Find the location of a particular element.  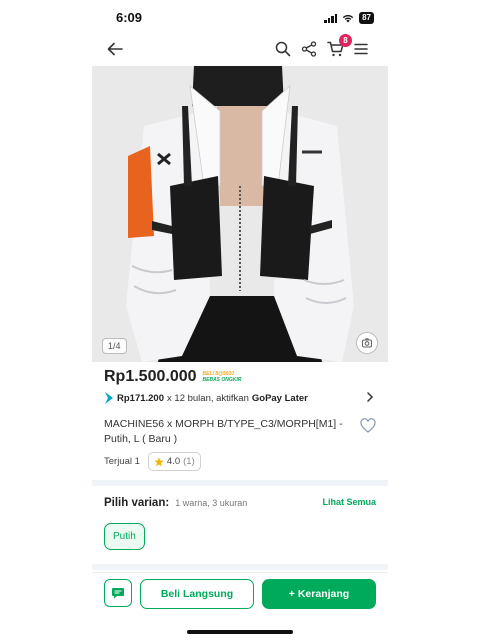

paylater-text: x 12 bulan, aktifkan is located at coordinates (208, 398).